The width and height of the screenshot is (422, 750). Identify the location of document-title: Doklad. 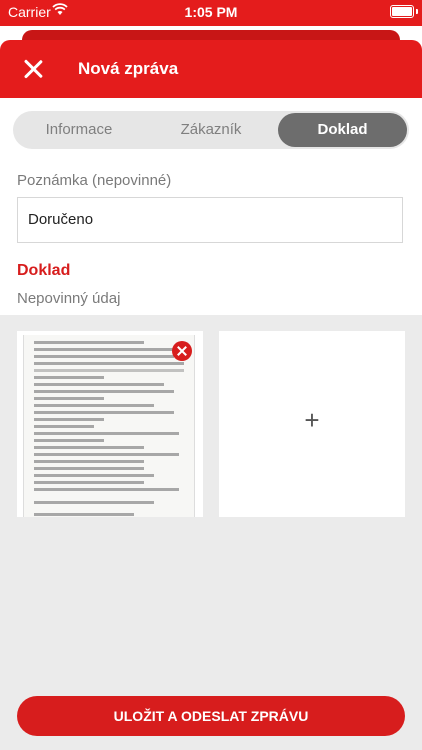
(44, 270).